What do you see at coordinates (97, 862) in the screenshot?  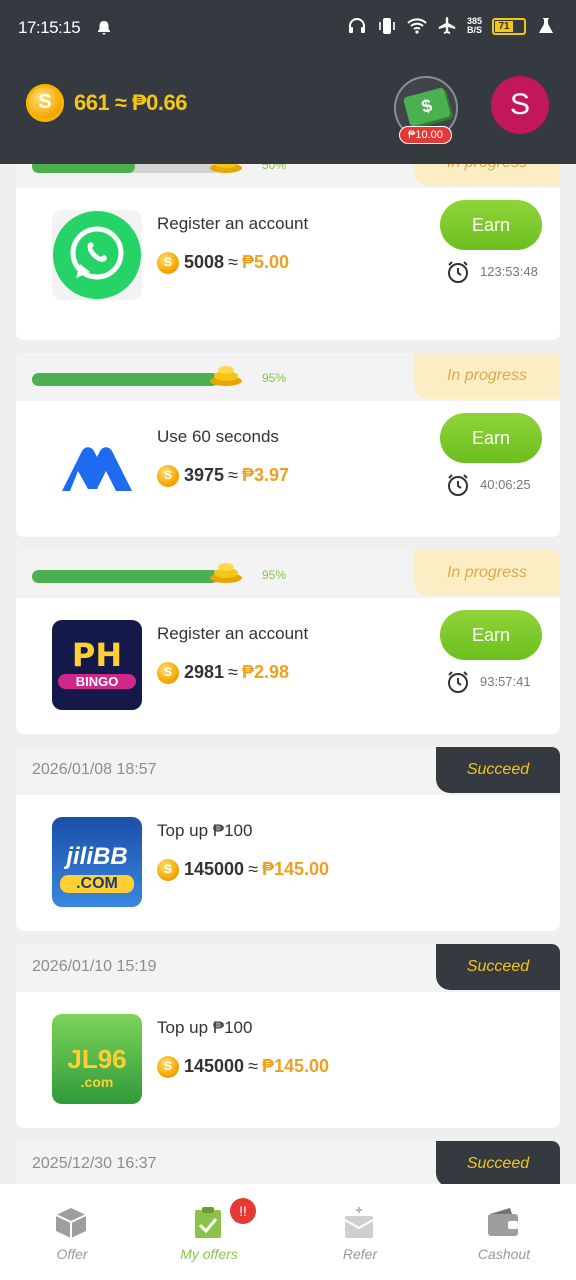 I see `jilibb-icon: jiliBB .COM` at bounding box center [97, 862].